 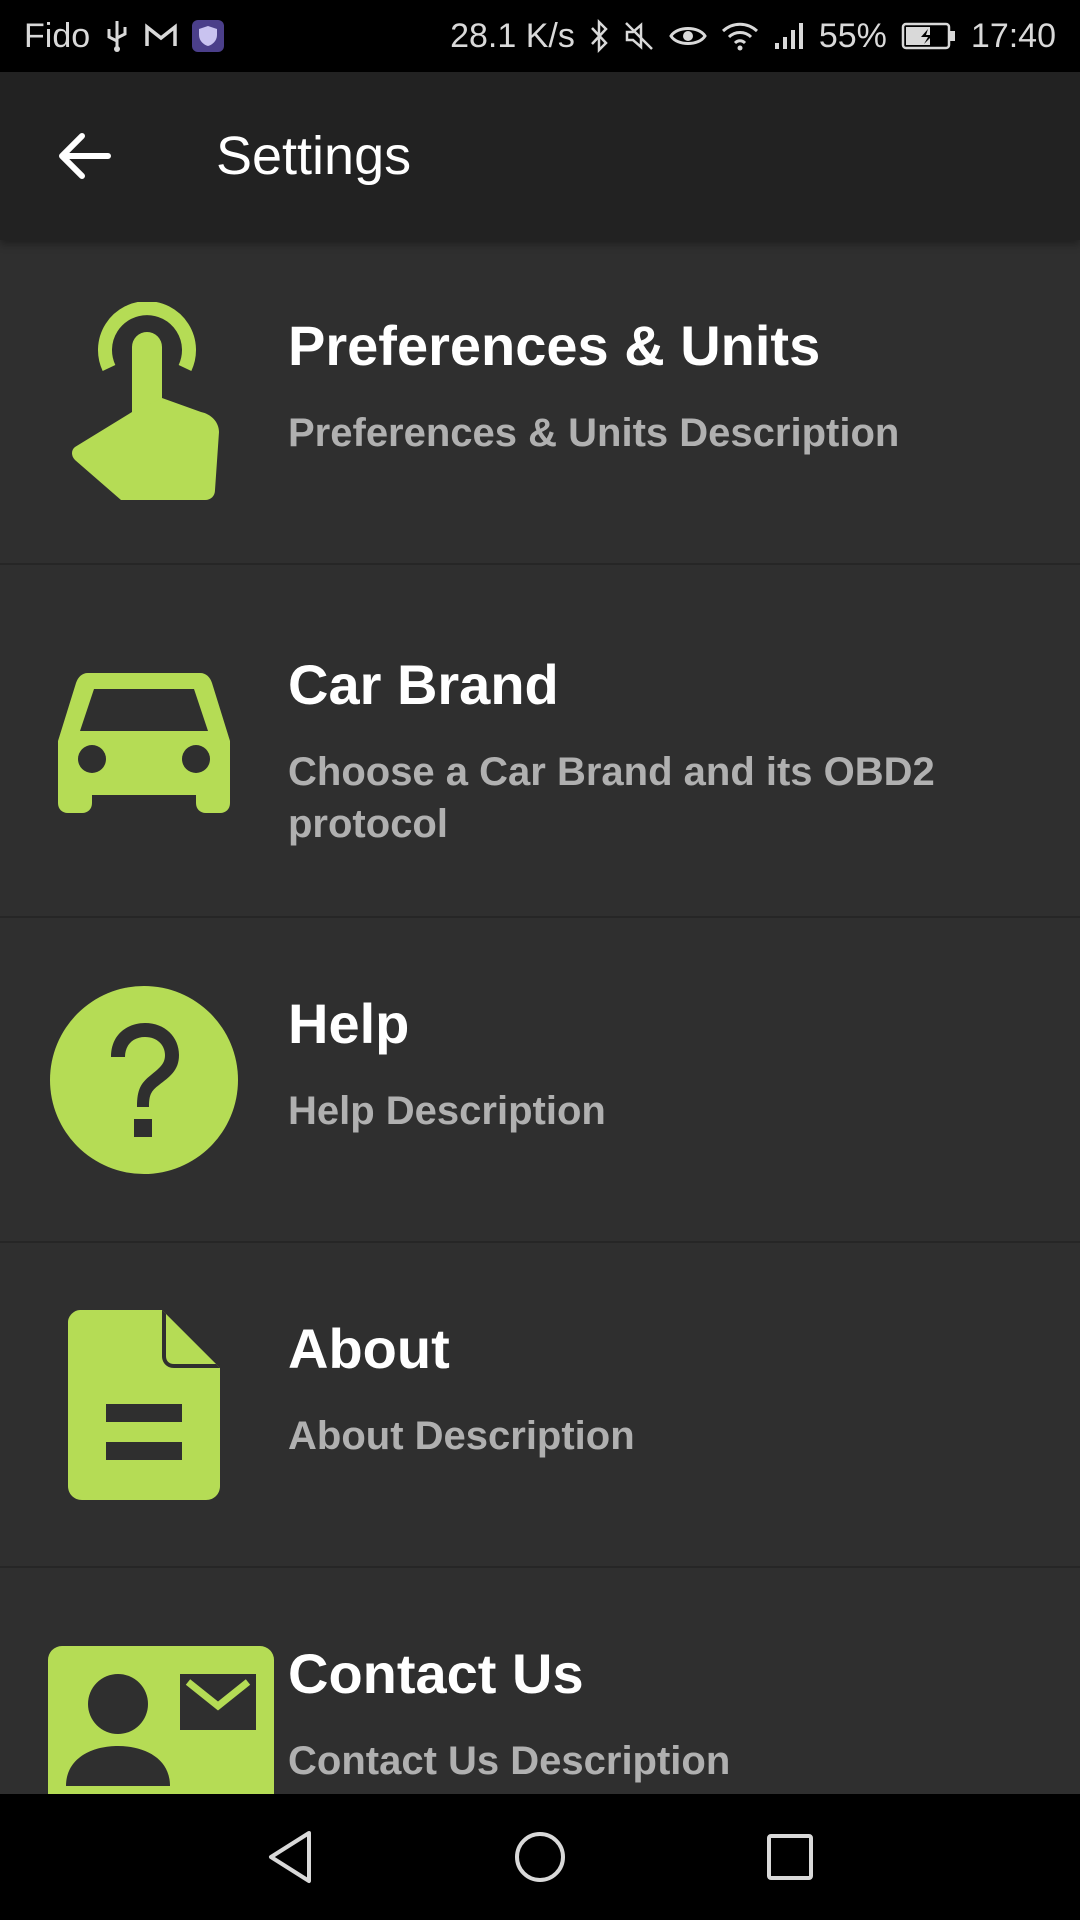 I want to click on nav-back-button, so click(x=290, y=1857).